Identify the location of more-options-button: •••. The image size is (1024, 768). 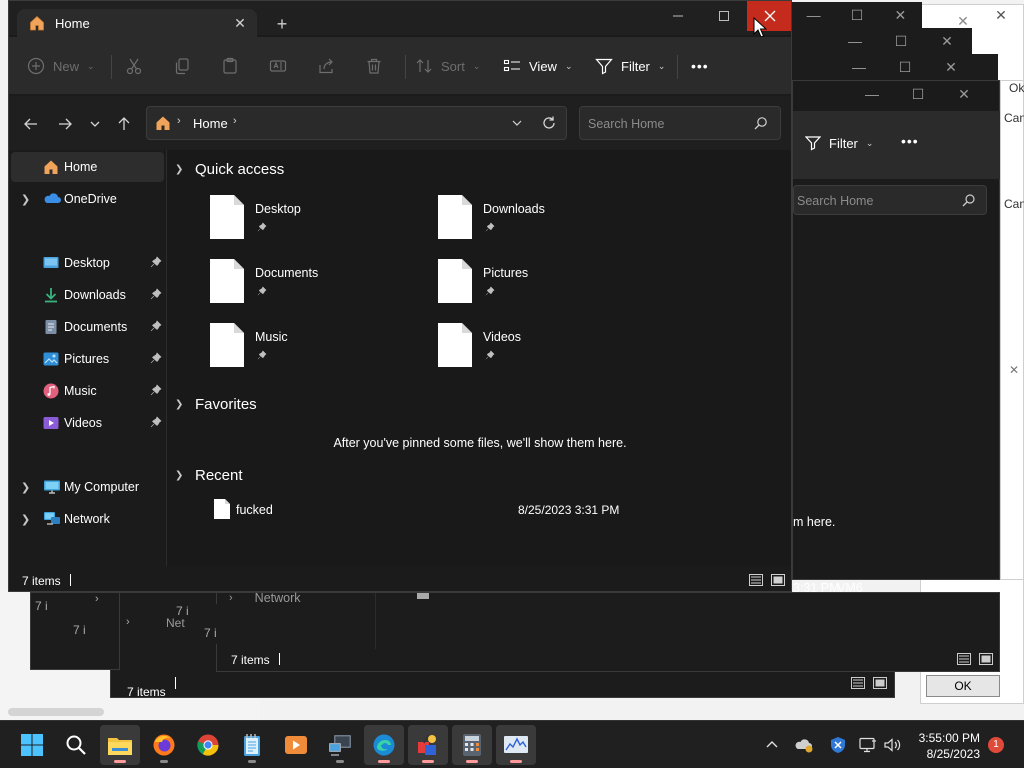
(700, 66).